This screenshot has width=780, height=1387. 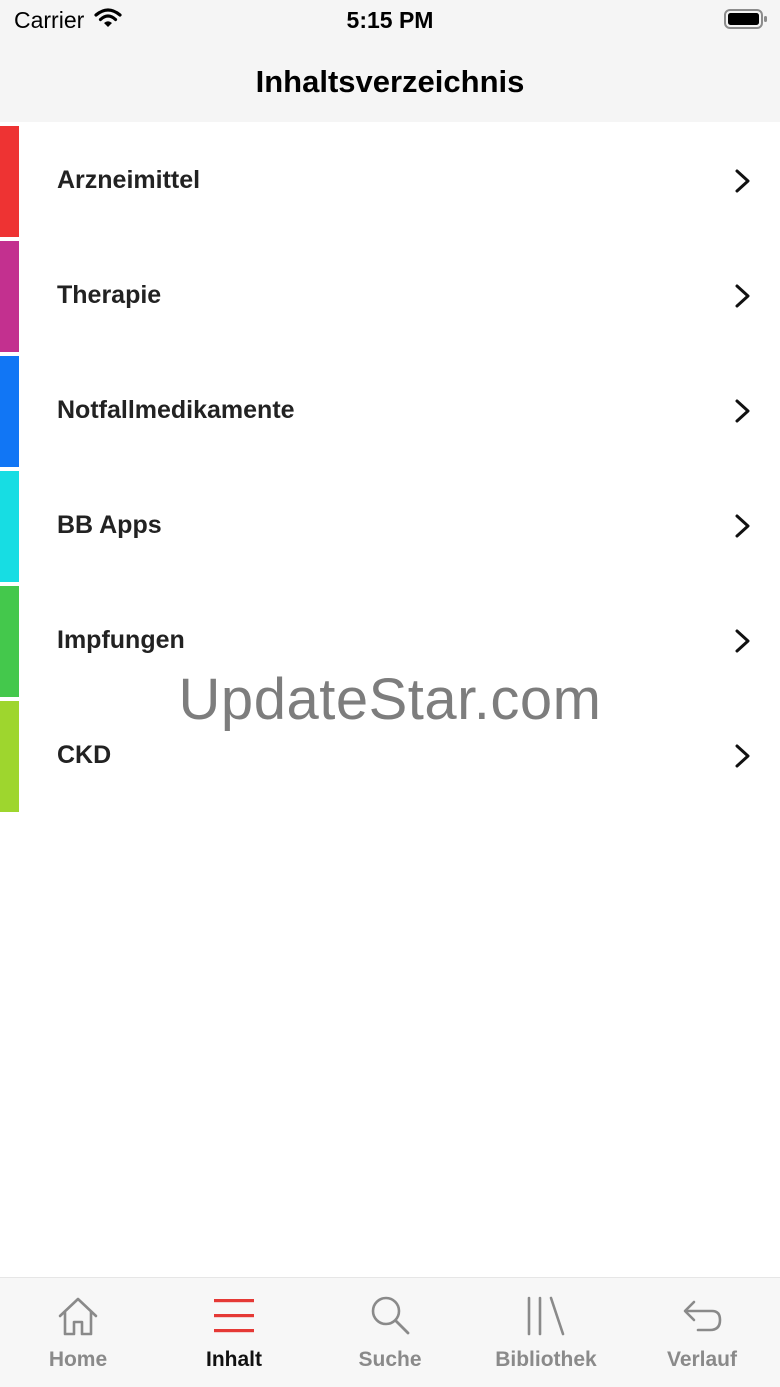 I want to click on undo-icon, so click(x=702, y=1316).